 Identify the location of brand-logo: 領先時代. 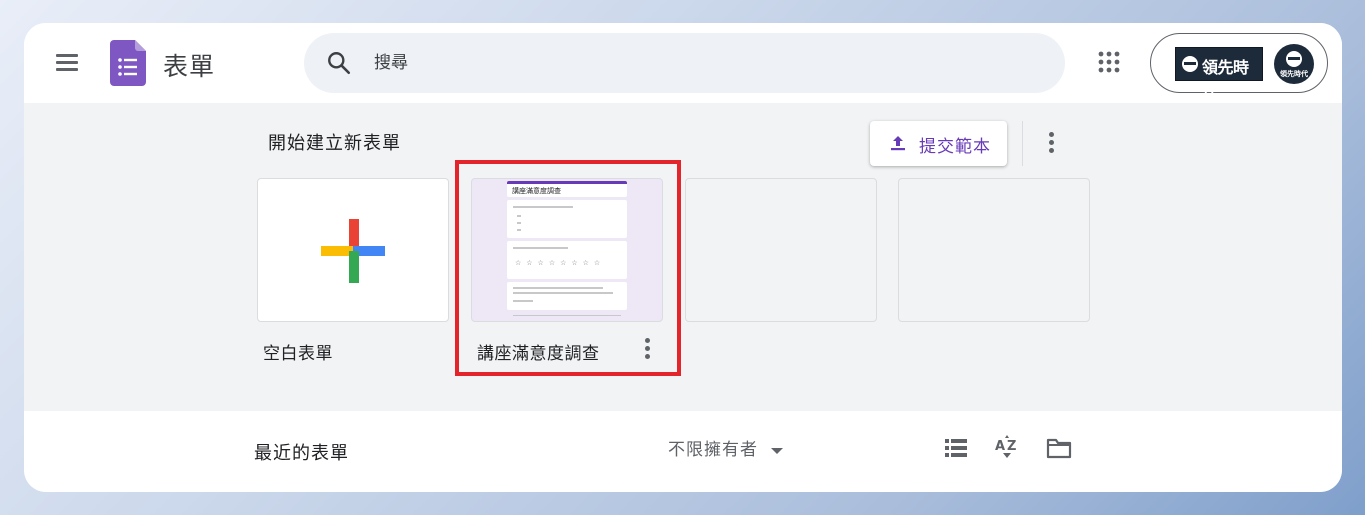
(1219, 74).